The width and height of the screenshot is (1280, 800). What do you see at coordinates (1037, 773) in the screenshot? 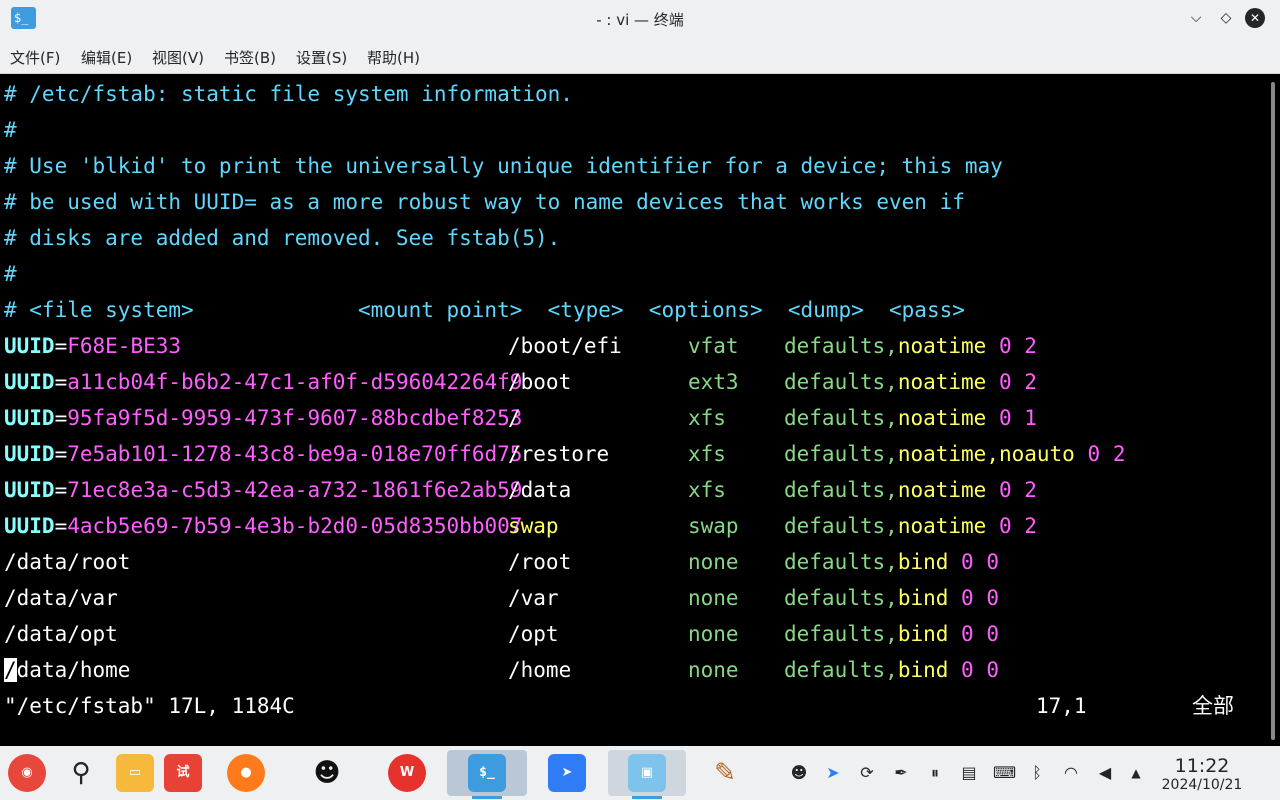
I see `bluetooth-tray-icon: ᛒ` at bounding box center [1037, 773].